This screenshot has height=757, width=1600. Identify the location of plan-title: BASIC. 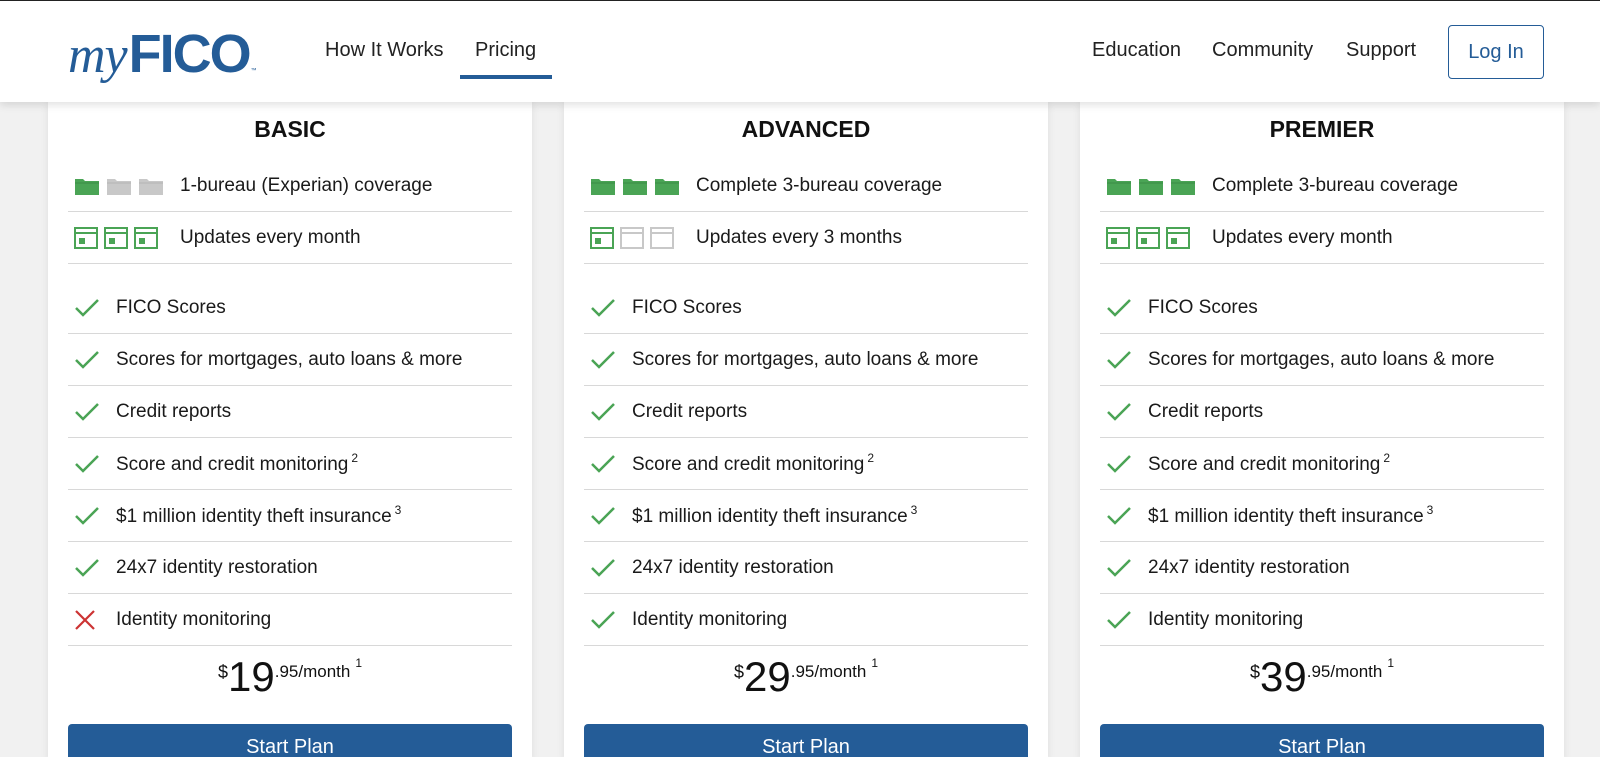
(290, 129).